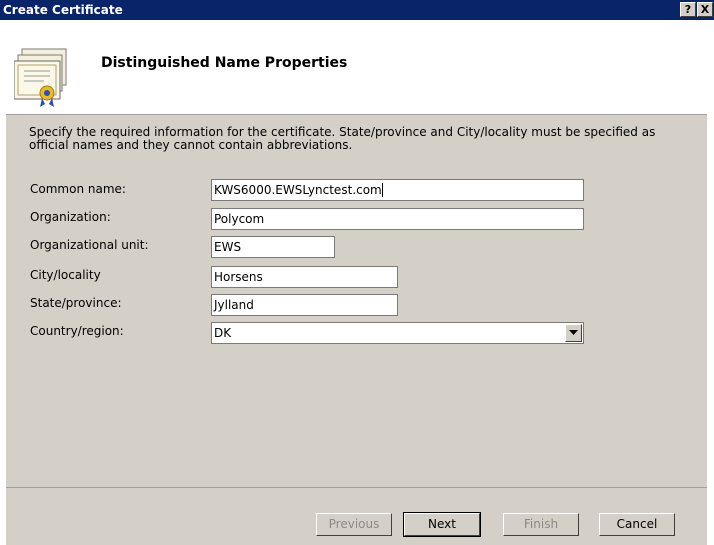 This screenshot has width=714, height=545. What do you see at coordinates (397, 333) in the screenshot?
I see `country-select: DK` at bounding box center [397, 333].